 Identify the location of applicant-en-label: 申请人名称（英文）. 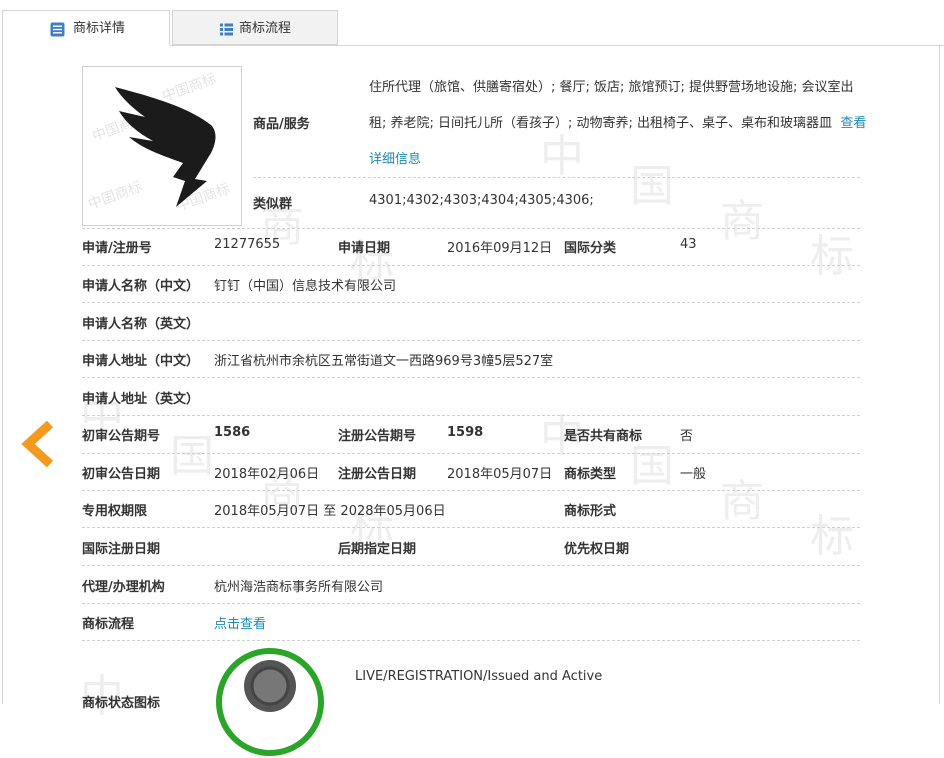
(141, 324).